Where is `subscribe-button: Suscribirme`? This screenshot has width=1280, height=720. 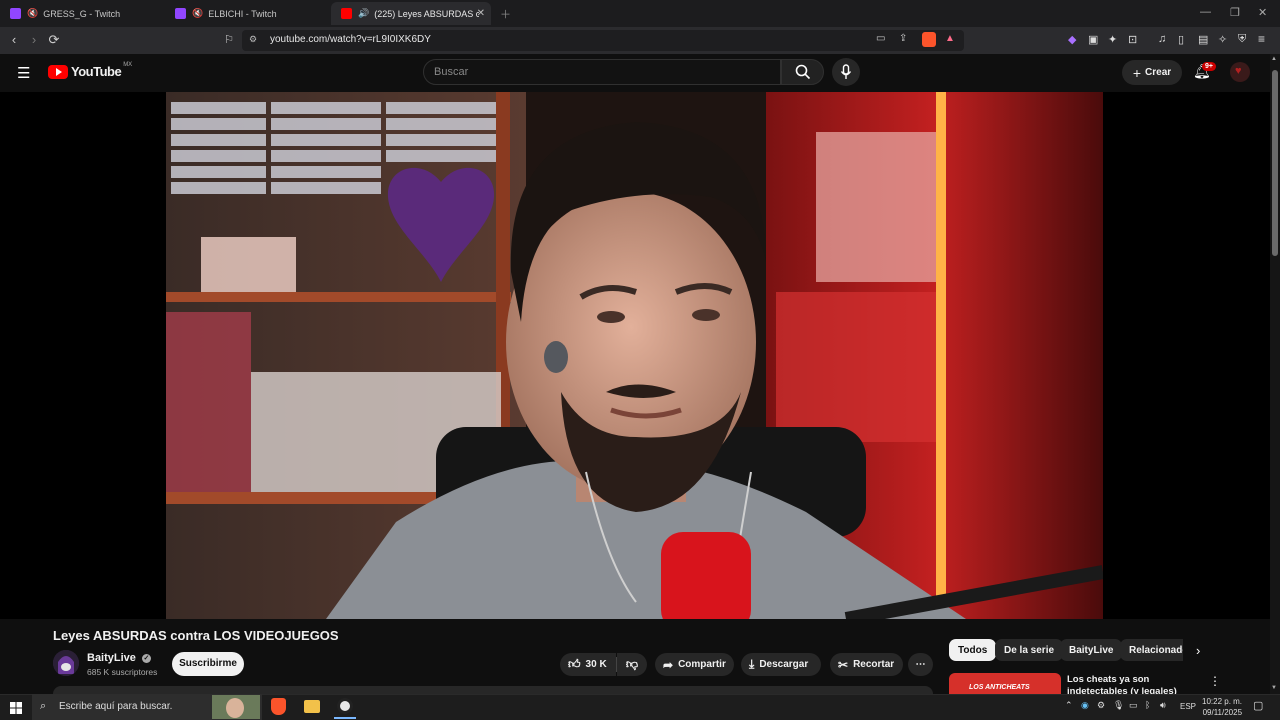 subscribe-button: Suscribirme is located at coordinates (208, 664).